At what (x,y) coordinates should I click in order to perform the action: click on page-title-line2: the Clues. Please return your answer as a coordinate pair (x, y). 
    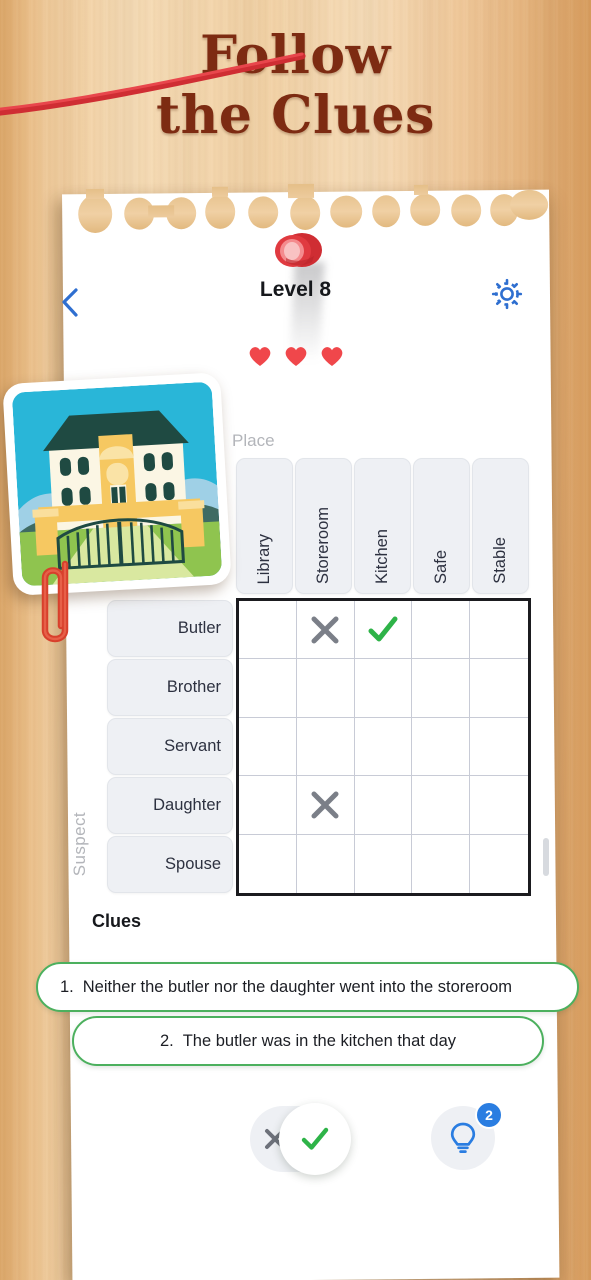
    Looking at the image, I should click on (295, 115).